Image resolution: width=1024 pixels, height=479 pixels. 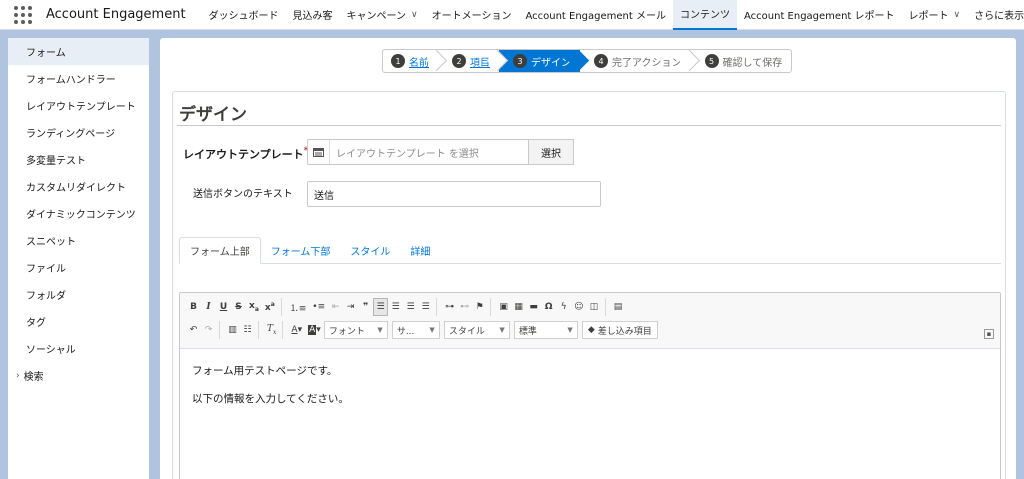 I want to click on font-select: フォント ▼, so click(x=355, y=330).